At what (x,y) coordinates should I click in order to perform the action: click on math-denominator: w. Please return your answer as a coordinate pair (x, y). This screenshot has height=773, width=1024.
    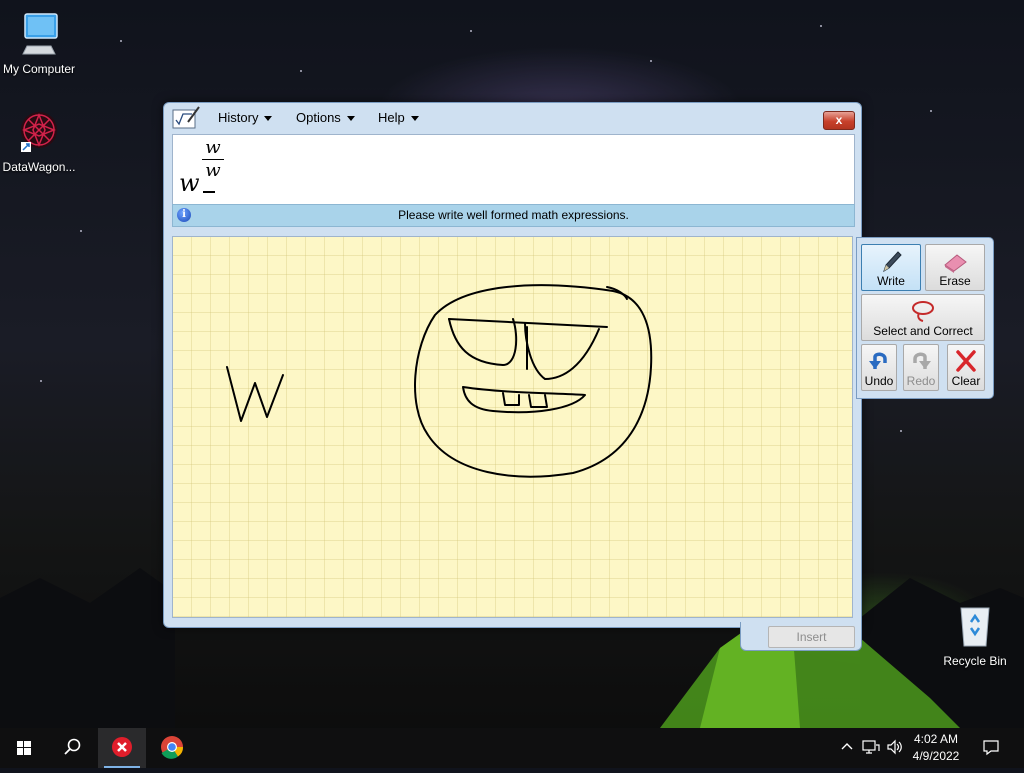
    Looking at the image, I should click on (213, 170).